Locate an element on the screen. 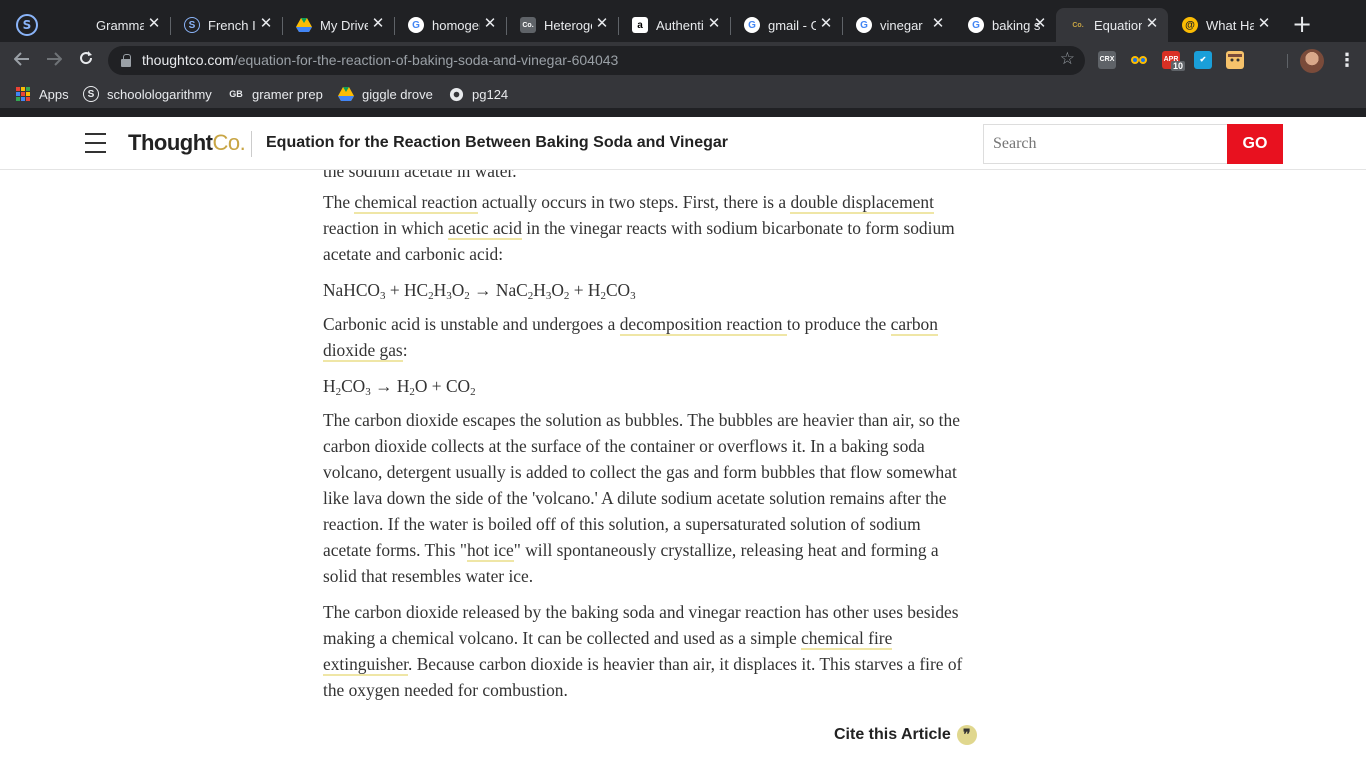 The height and width of the screenshot is (768, 1366). tab-title: Heterogeneous is located at coordinates (568, 25).